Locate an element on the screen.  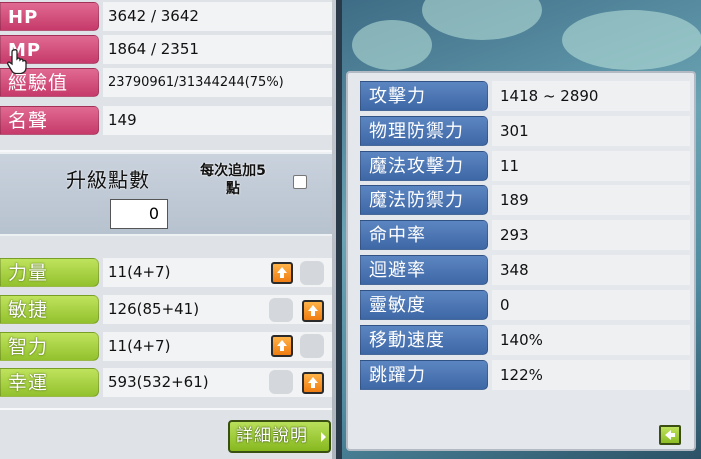
detail-stat-row: 移動速度 140% is located at coordinates (525, 340).